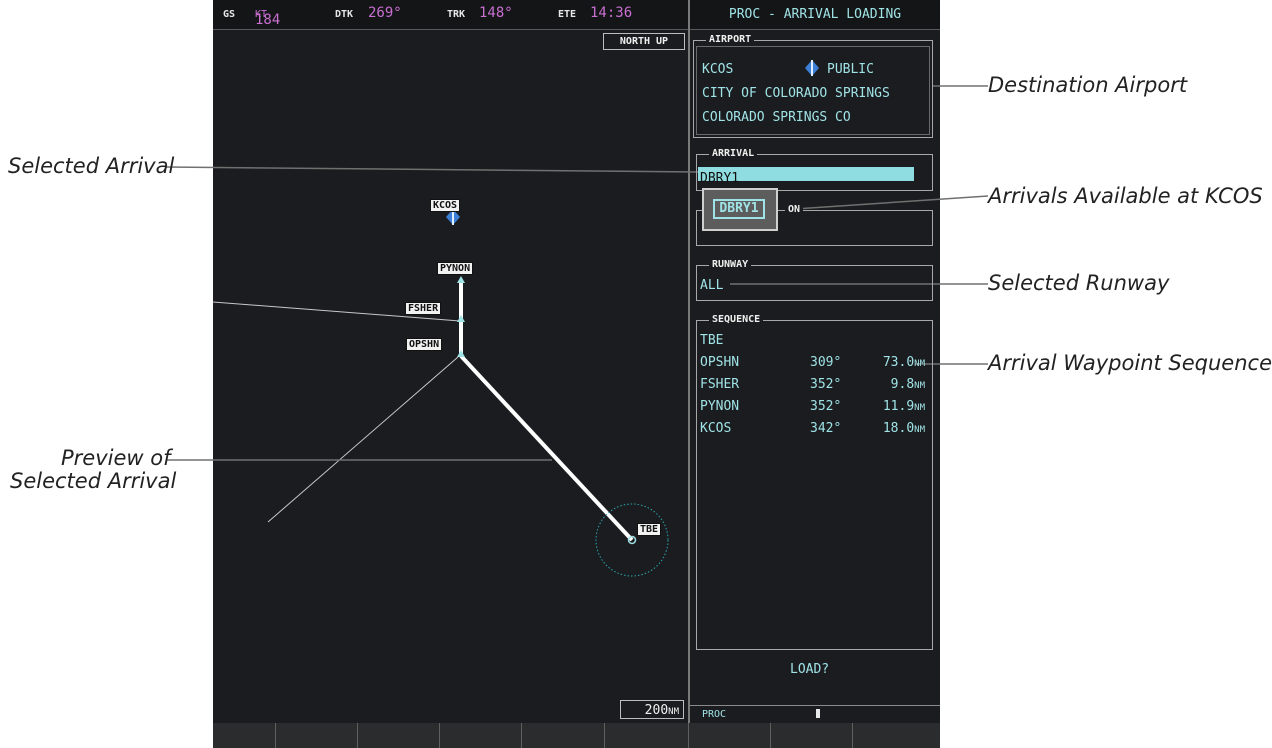 This screenshot has width=1272, height=748. I want to click on arrival-option-item: DBRY1, so click(739, 209).